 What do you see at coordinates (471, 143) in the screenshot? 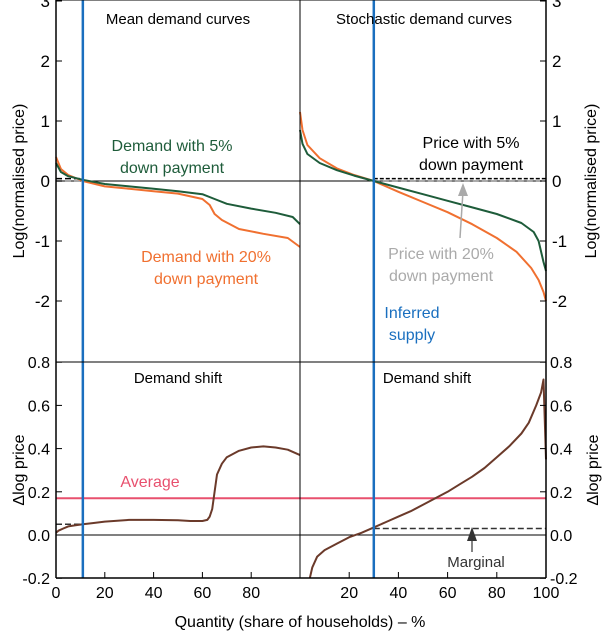
I see `annotation-price-5: Price with 5%` at bounding box center [471, 143].